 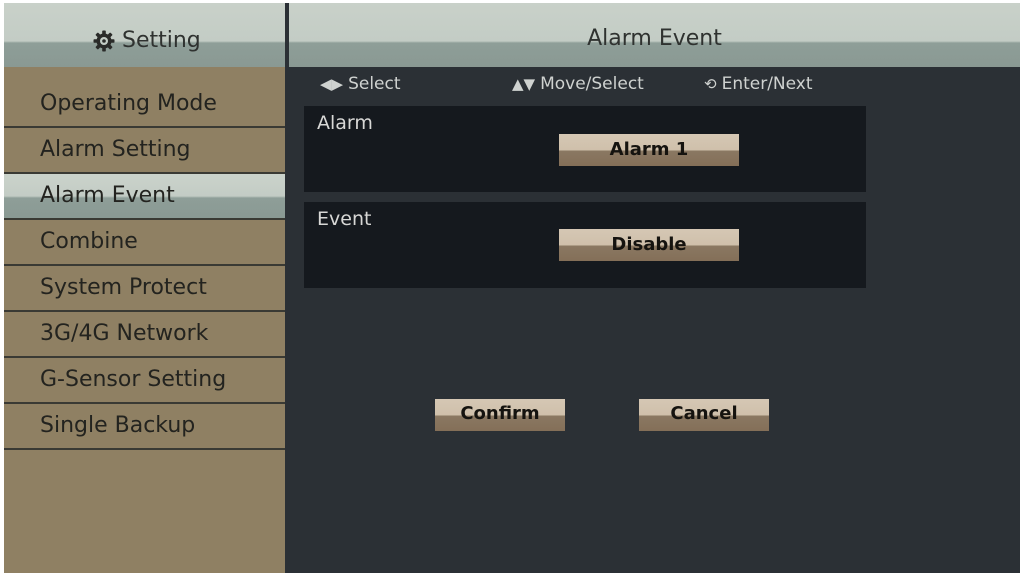 I want to click on sidebar-item-3g-4g-network: 3G/4G Network, so click(x=144, y=335).